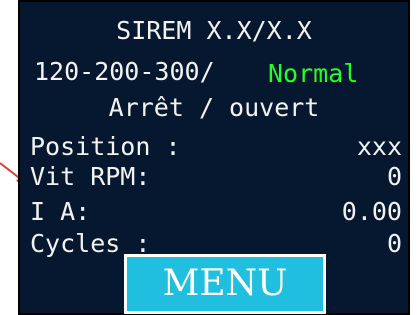  Describe the element at coordinates (124, 71) in the screenshot. I see `device-model: 120-200-300/` at that location.